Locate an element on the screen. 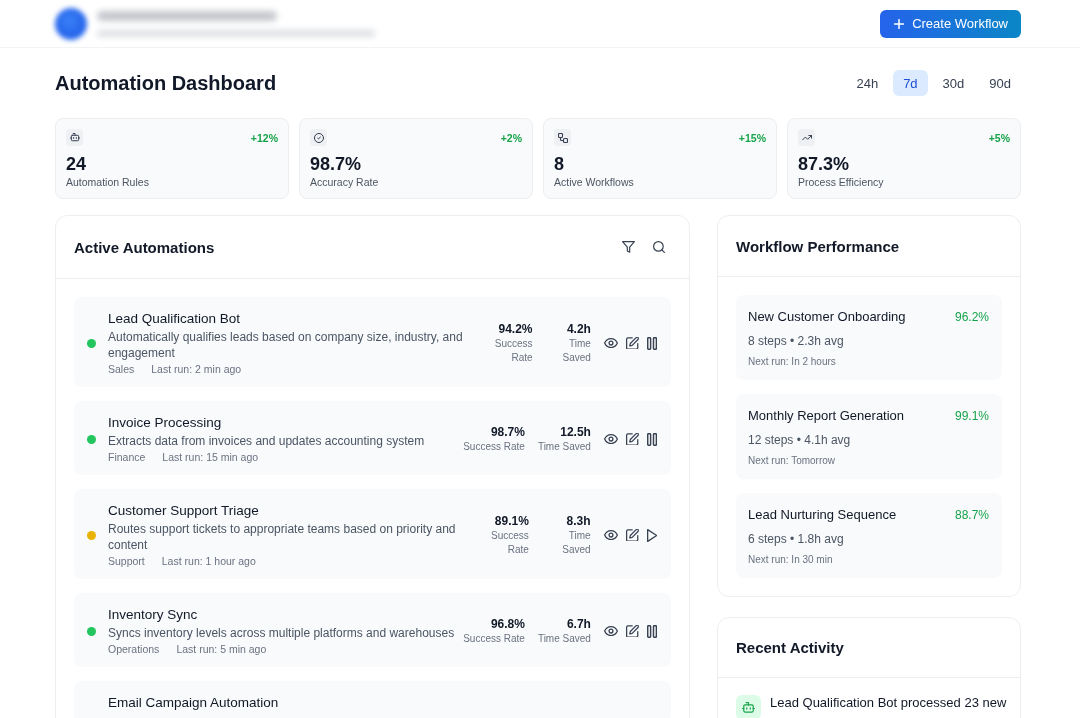  workflow-rate: 99.1% is located at coordinates (971, 416).